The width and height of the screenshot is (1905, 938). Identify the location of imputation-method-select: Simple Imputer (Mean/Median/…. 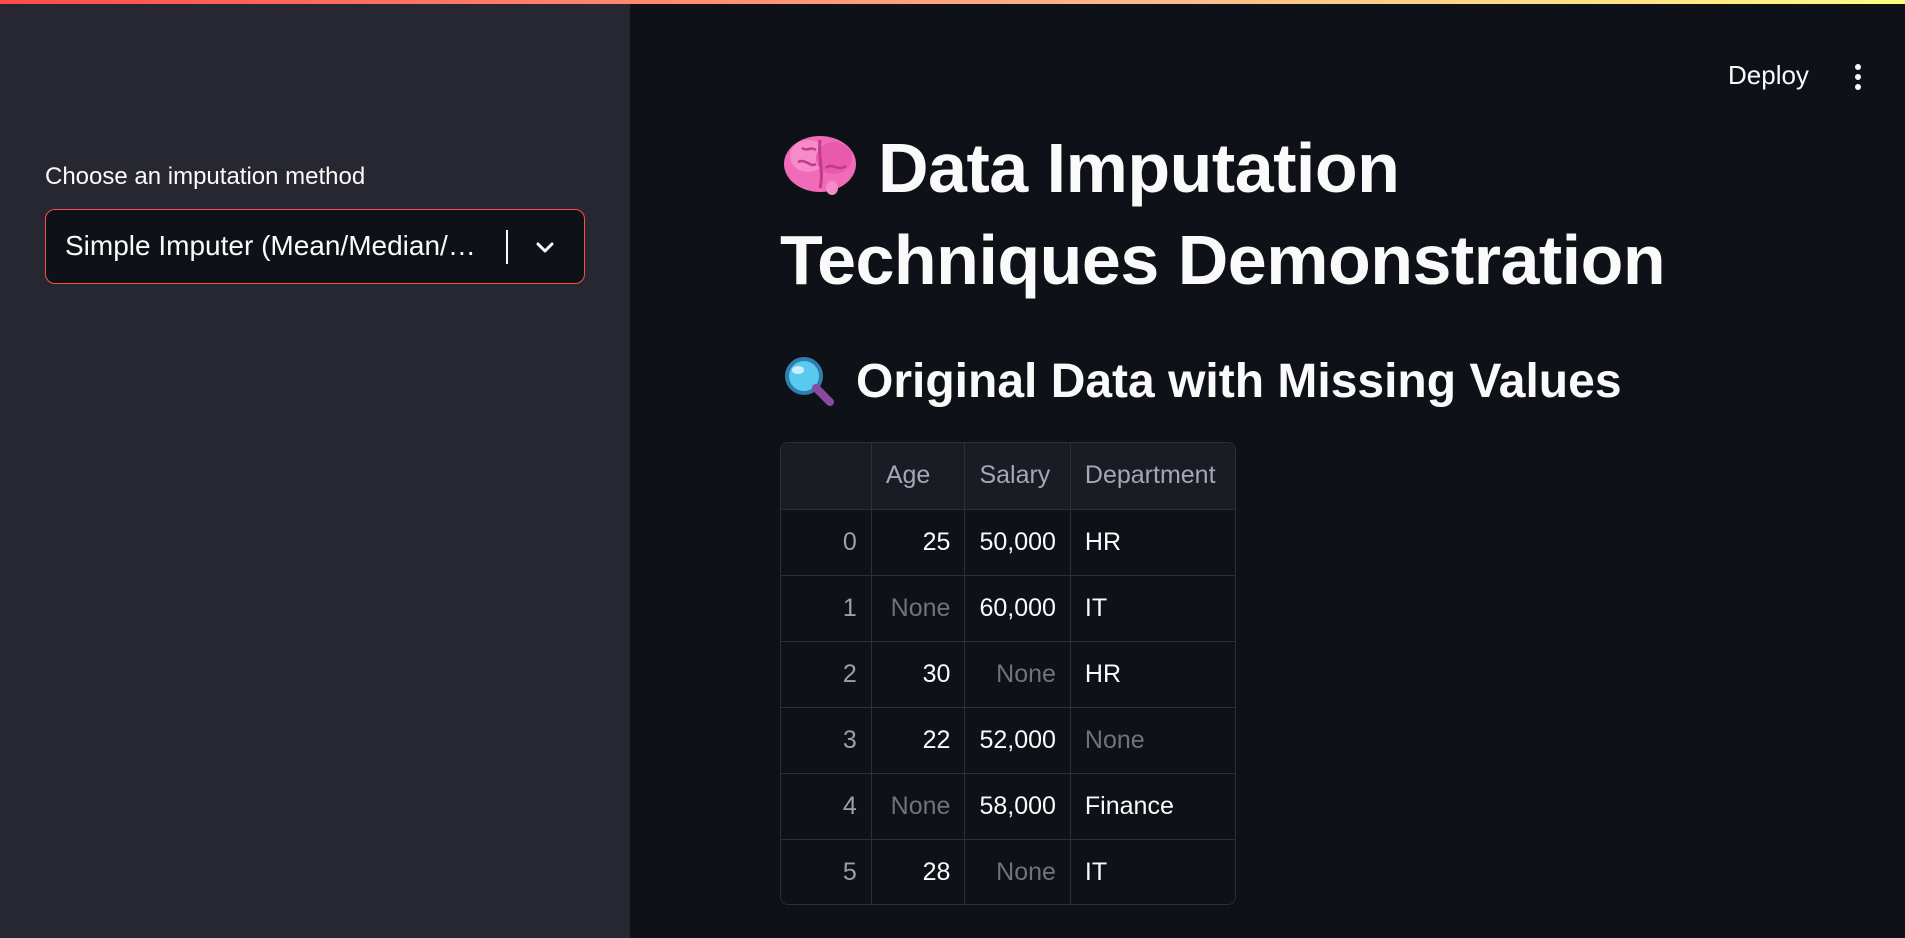
(315, 246).